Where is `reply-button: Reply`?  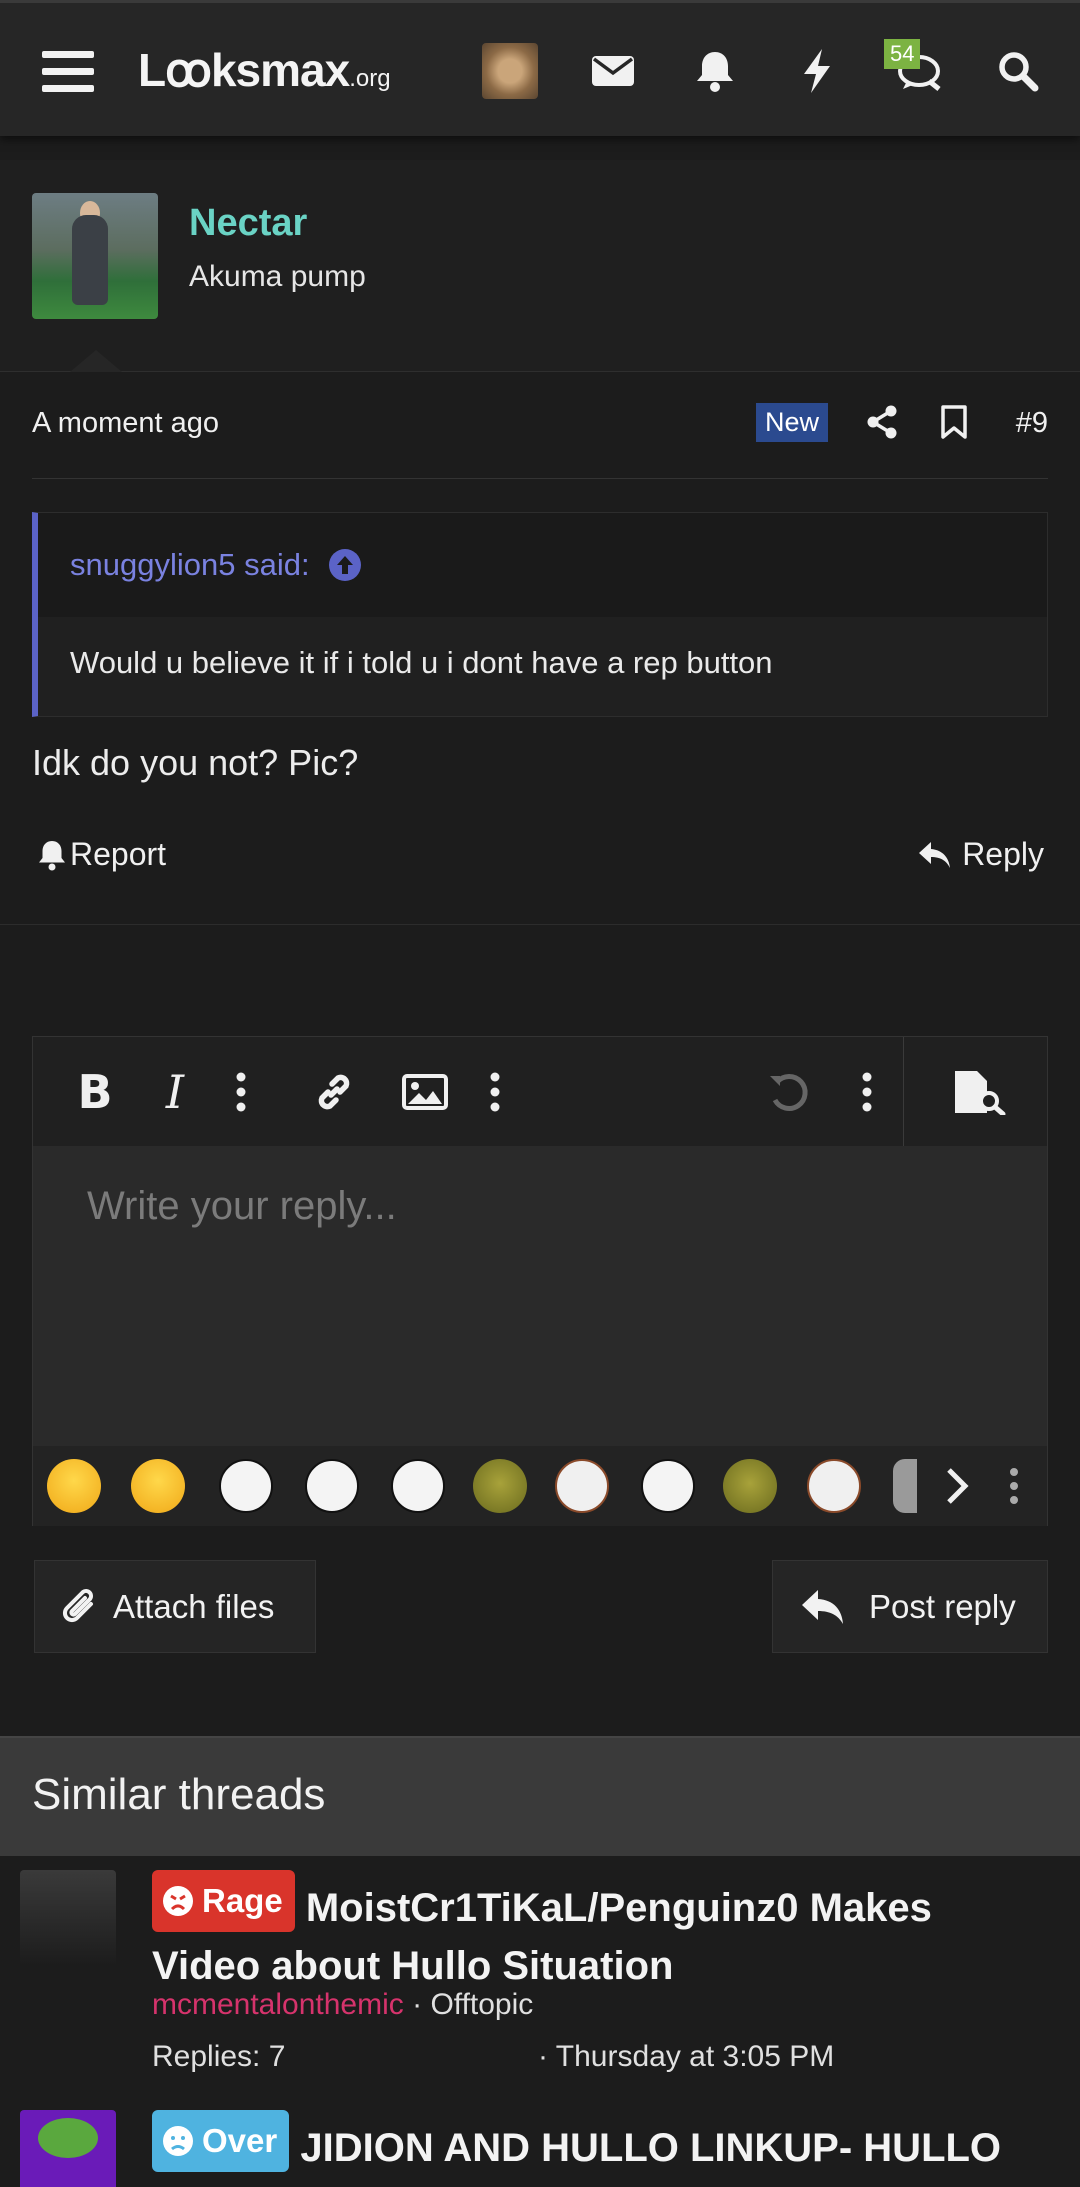
reply-button: Reply is located at coordinates (981, 854).